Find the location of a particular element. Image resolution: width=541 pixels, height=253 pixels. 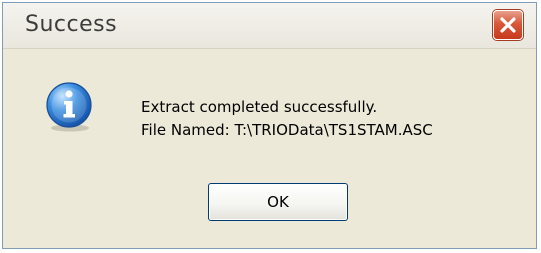

information-icon is located at coordinates (69, 107).